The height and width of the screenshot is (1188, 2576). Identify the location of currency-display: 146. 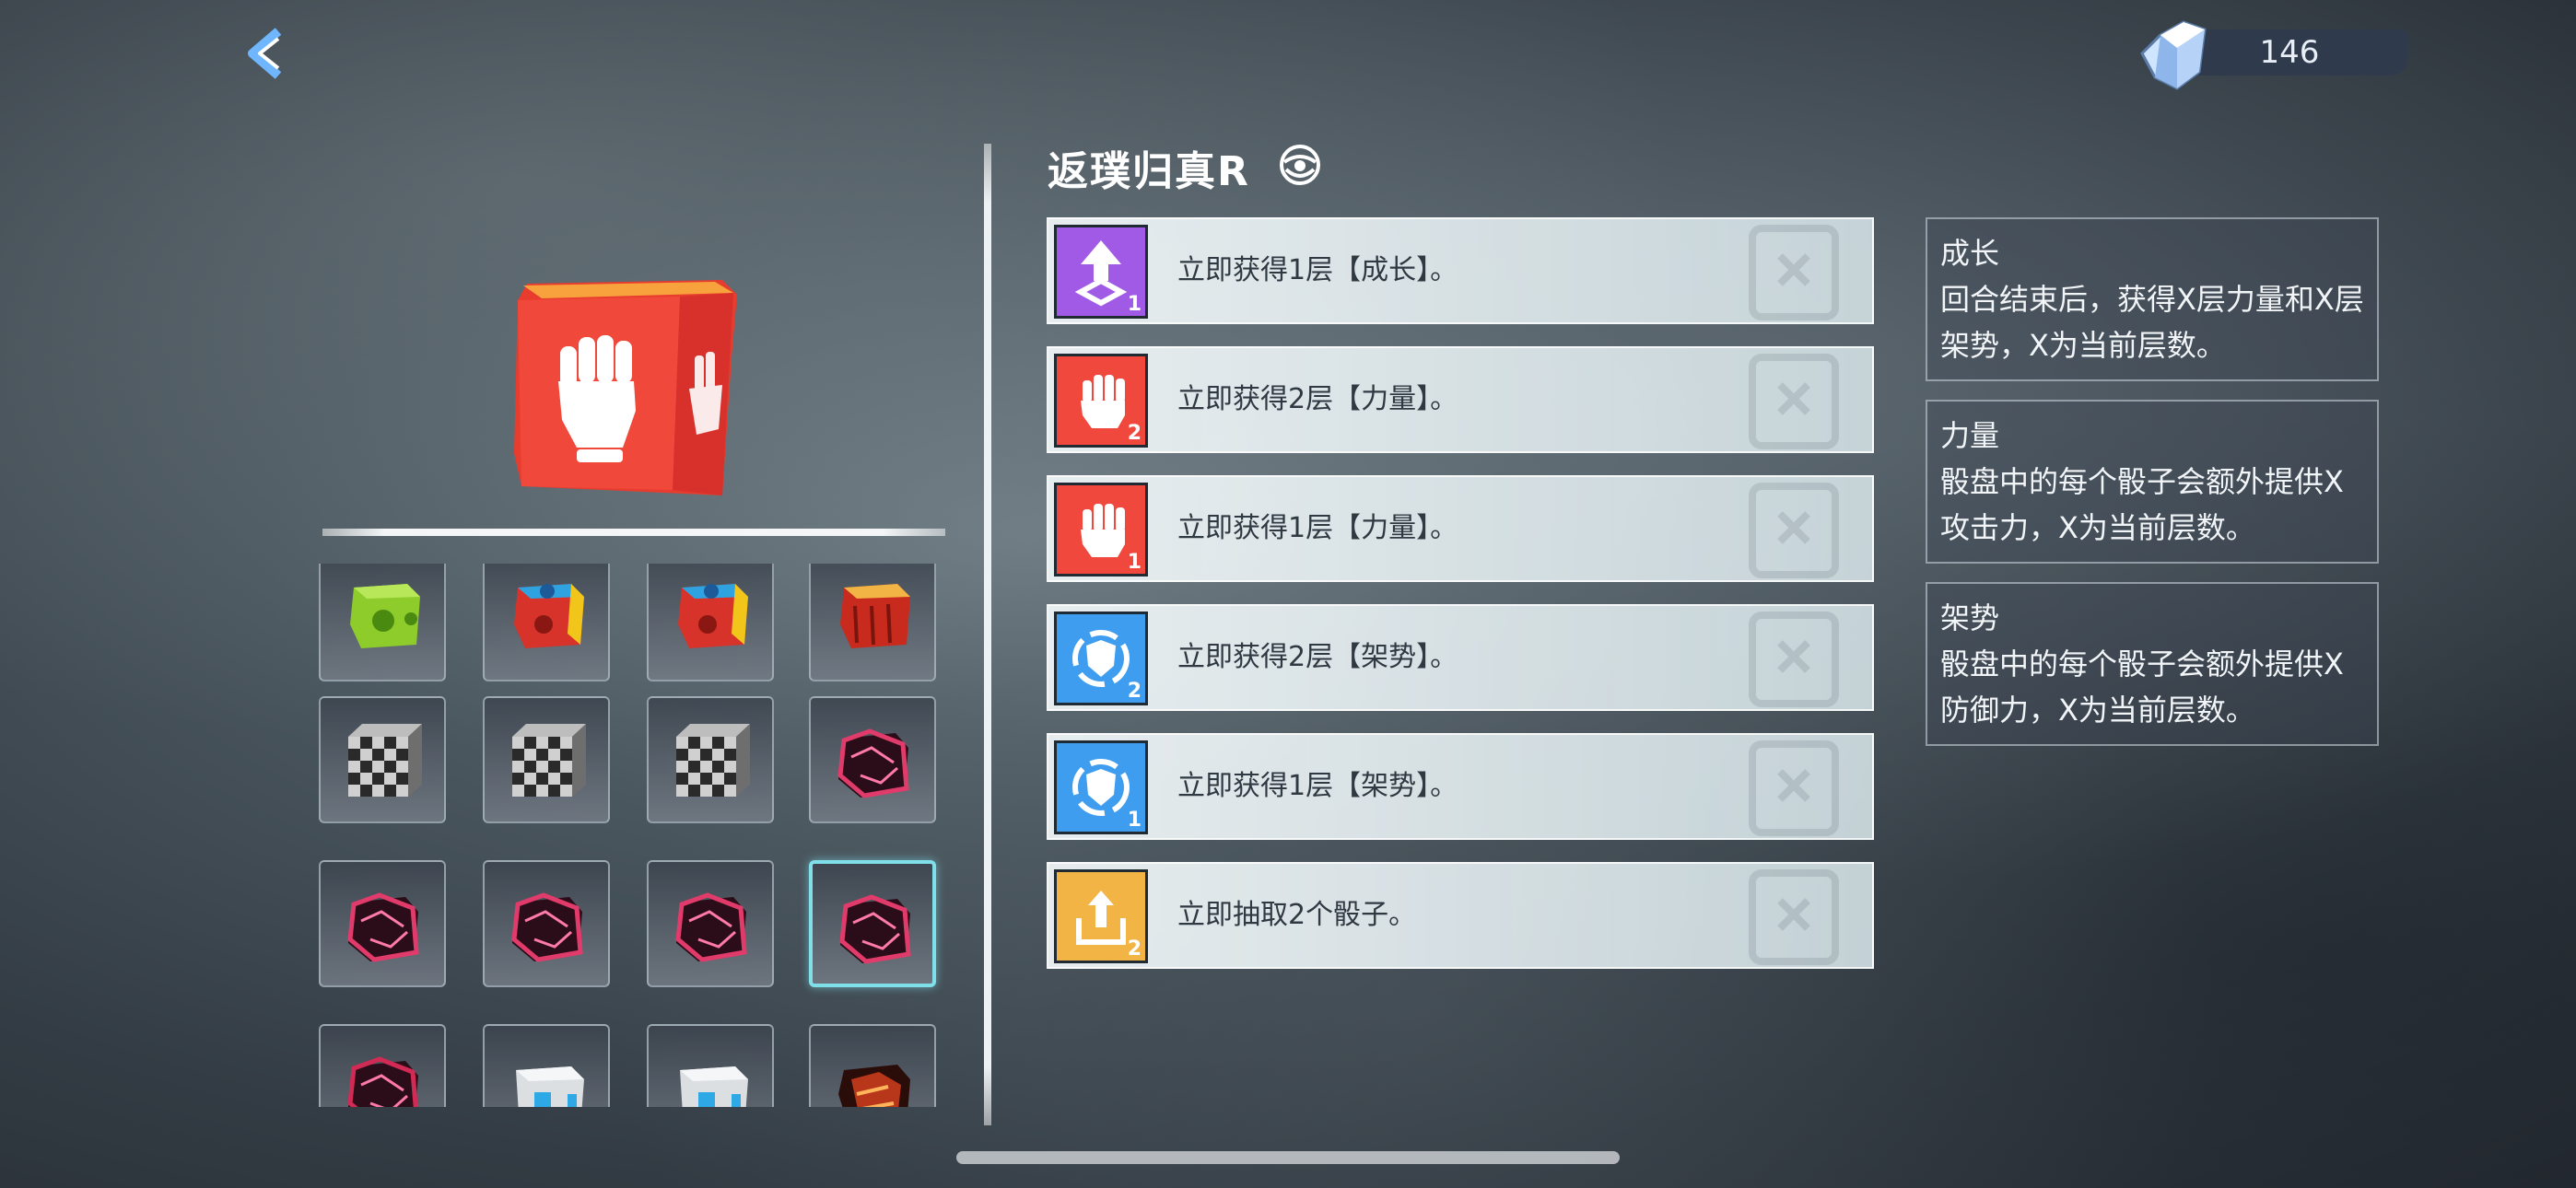
(2270, 57).